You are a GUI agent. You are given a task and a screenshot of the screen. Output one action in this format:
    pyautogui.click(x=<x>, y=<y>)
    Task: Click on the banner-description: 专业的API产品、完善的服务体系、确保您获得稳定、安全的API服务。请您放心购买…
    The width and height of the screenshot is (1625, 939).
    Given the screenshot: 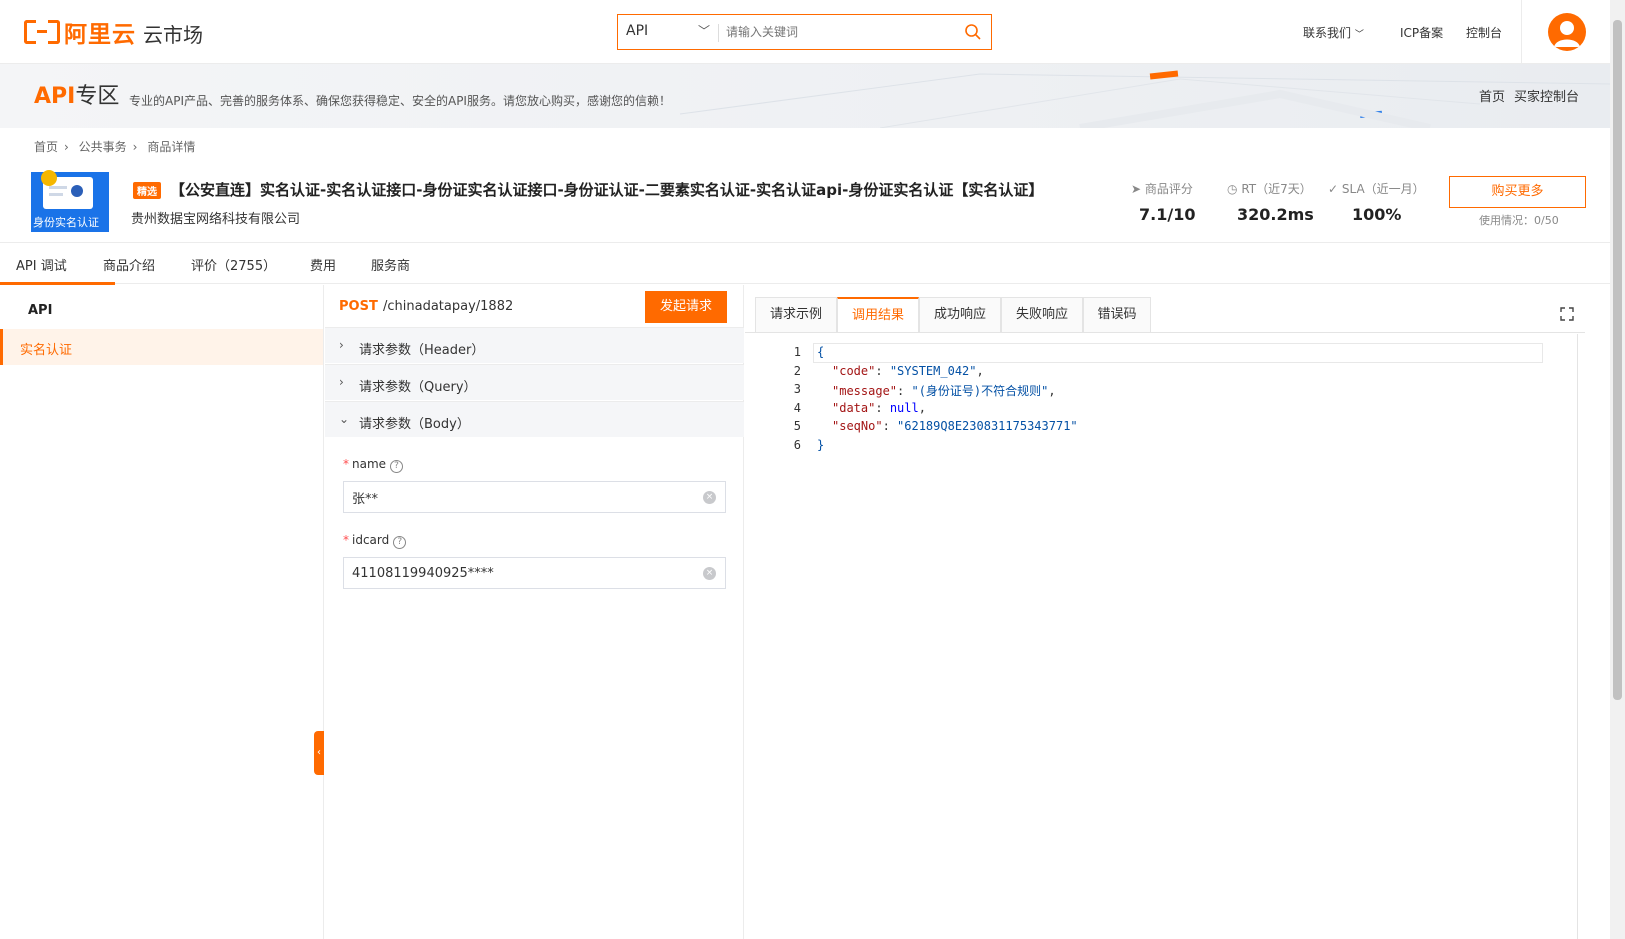 What is the action you would take?
    pyautogui.click(x=400, y=101)
    